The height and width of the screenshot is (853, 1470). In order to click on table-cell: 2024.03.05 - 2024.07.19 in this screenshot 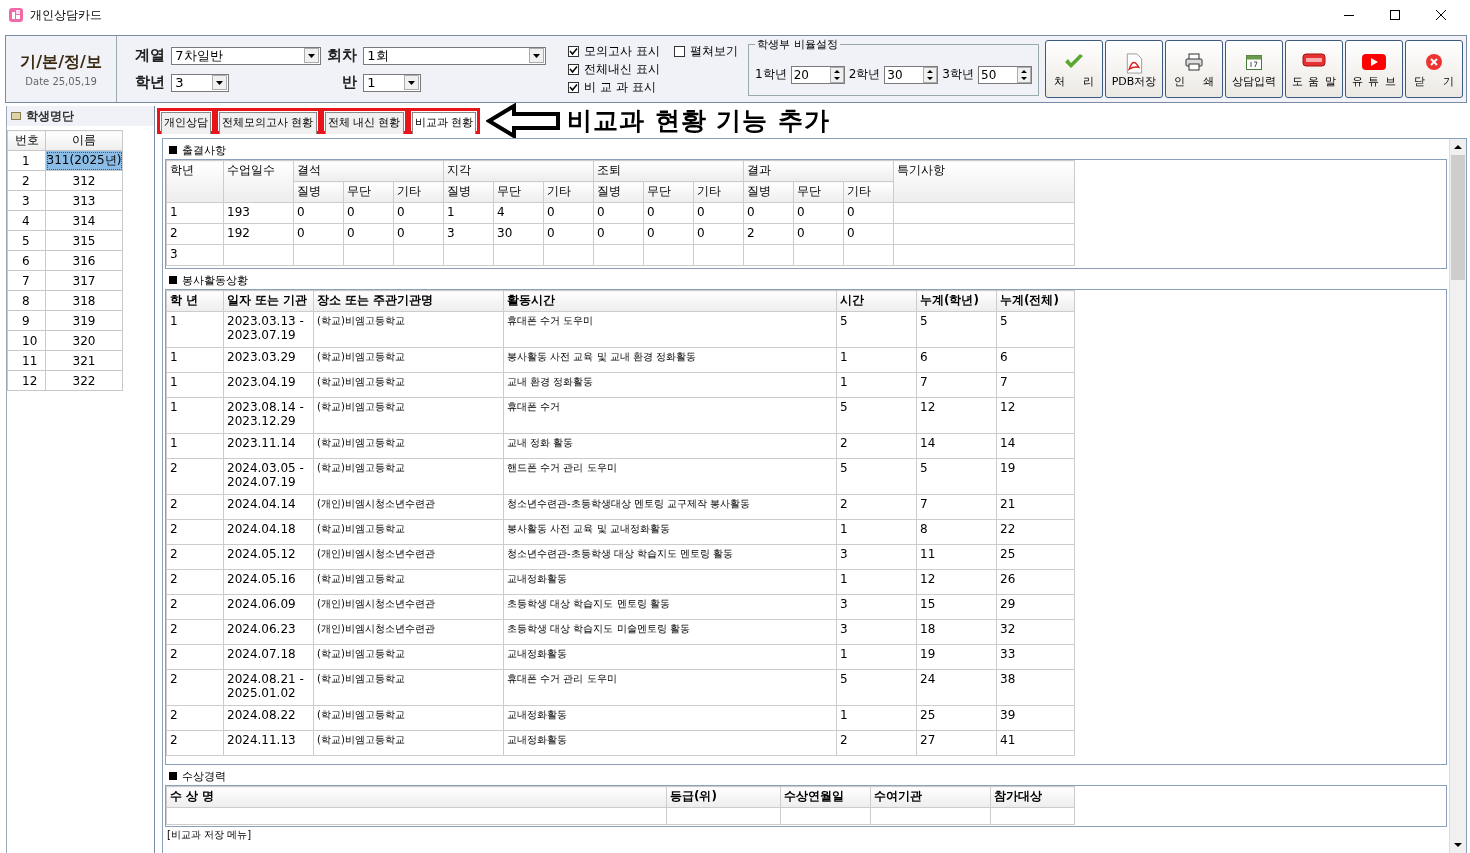, I will do `click(268, 476)`.